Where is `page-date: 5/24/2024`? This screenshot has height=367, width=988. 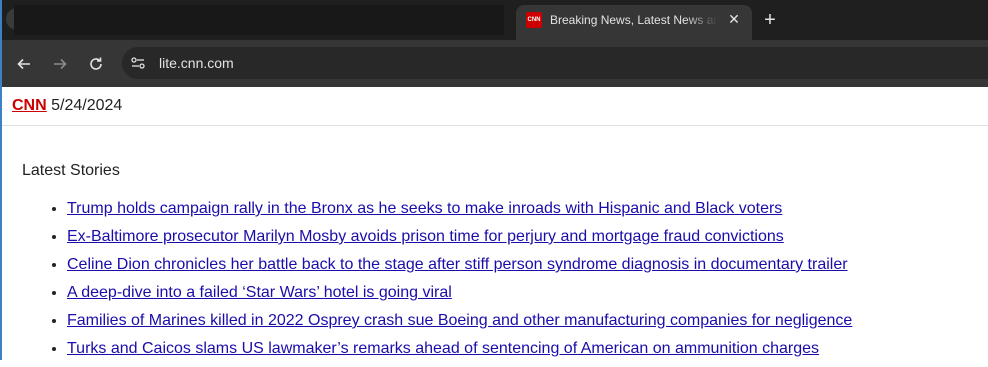
page-date: 5/24/2024 is located at coordinates (87, 105).